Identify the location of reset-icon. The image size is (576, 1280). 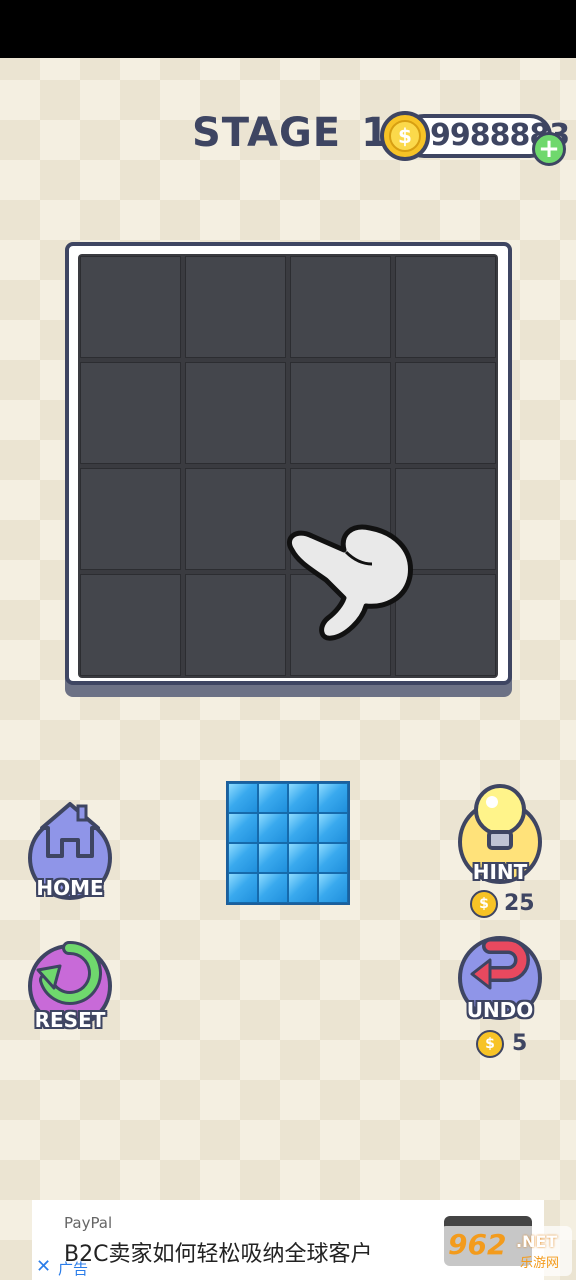
(69, 973).